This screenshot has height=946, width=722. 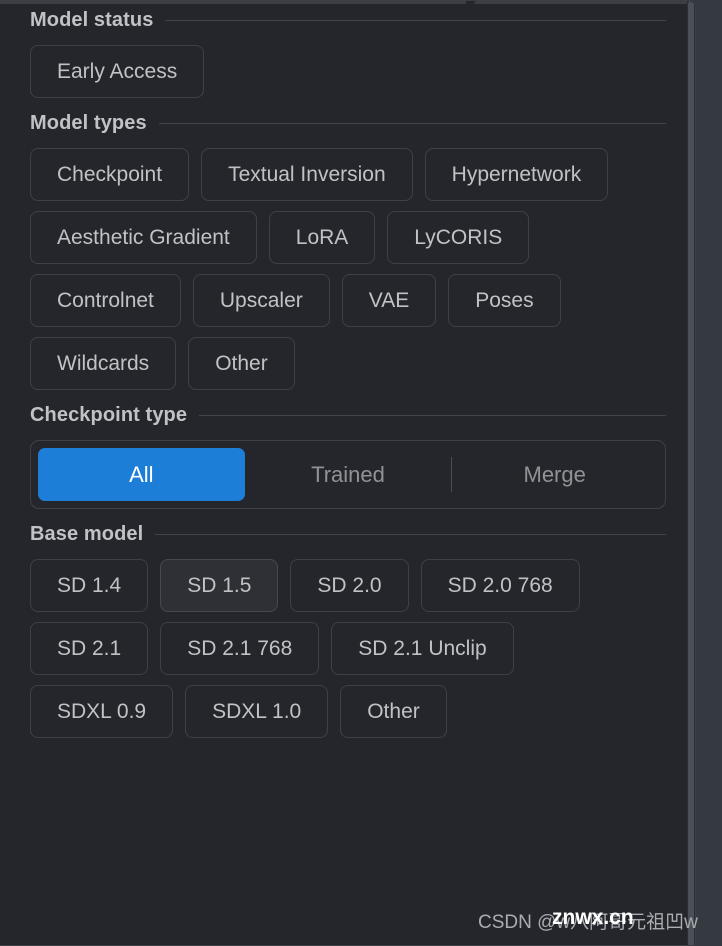 I want to click on segment-option: All, so click(x=141, y=474).